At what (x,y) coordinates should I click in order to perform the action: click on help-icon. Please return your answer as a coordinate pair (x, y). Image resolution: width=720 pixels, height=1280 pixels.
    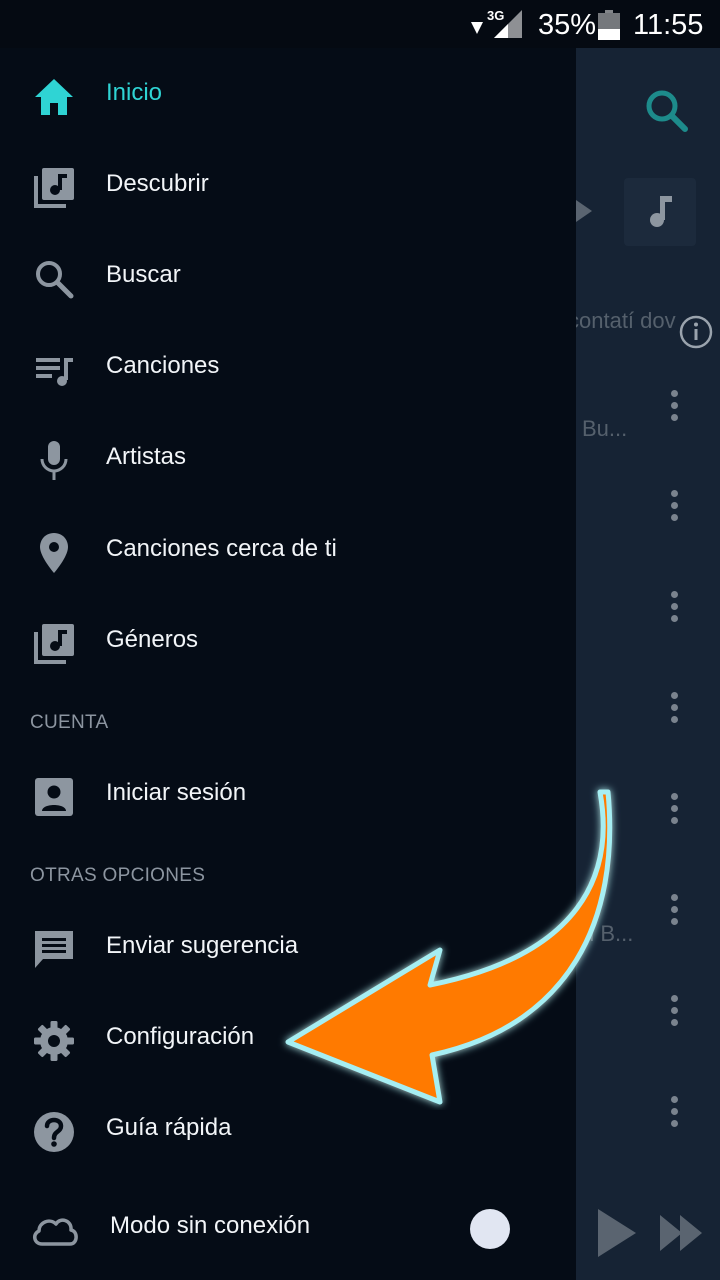
    Looking at the image, I should click on (54, 1132).